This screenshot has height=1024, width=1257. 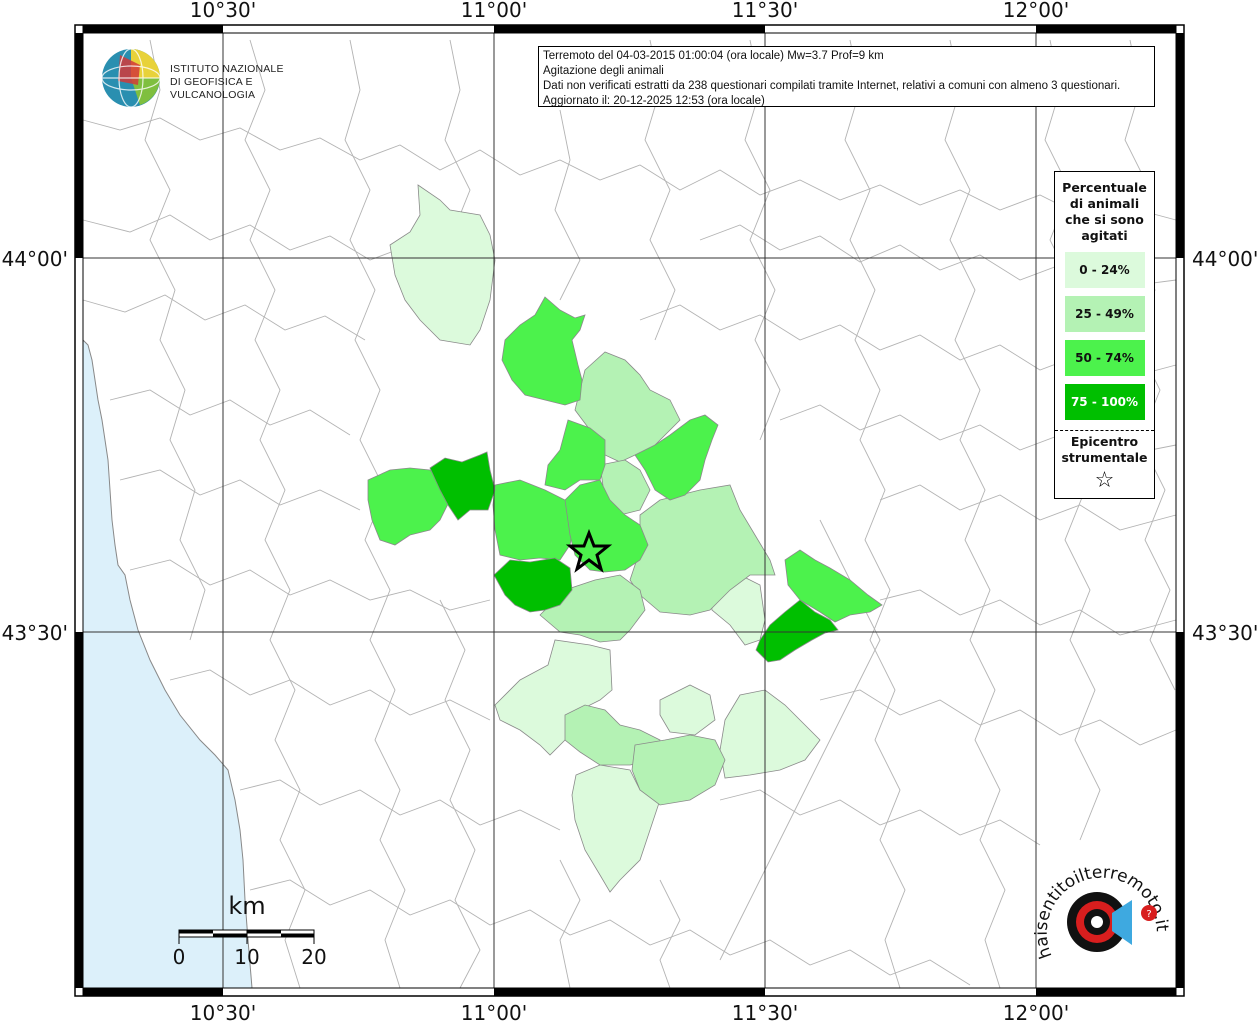 What do you see at coordinates (213, 88) in the screenshot?
I see `ingv-line2: DI GEOFISICA E VULCANOLOGIA` at bounding box center [213, 88].